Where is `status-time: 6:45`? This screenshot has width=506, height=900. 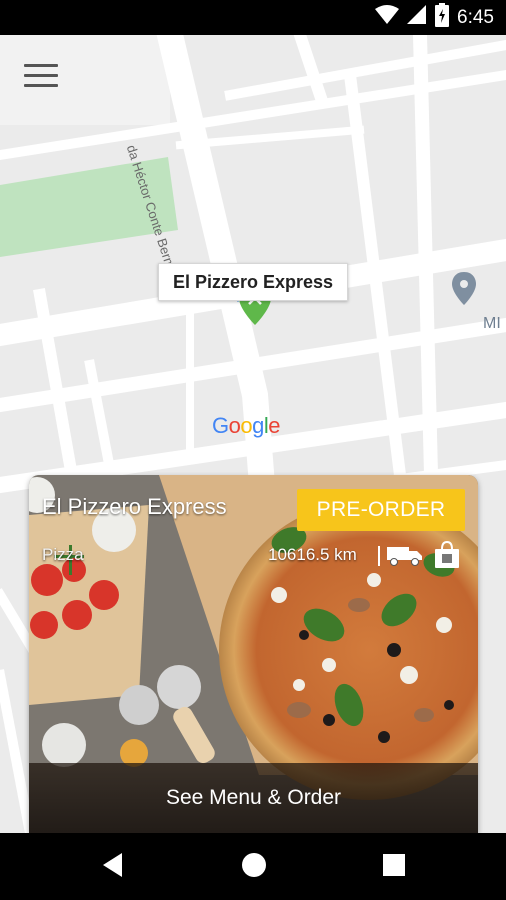
status-time: 6:45 is located at coordinates (475, 17).